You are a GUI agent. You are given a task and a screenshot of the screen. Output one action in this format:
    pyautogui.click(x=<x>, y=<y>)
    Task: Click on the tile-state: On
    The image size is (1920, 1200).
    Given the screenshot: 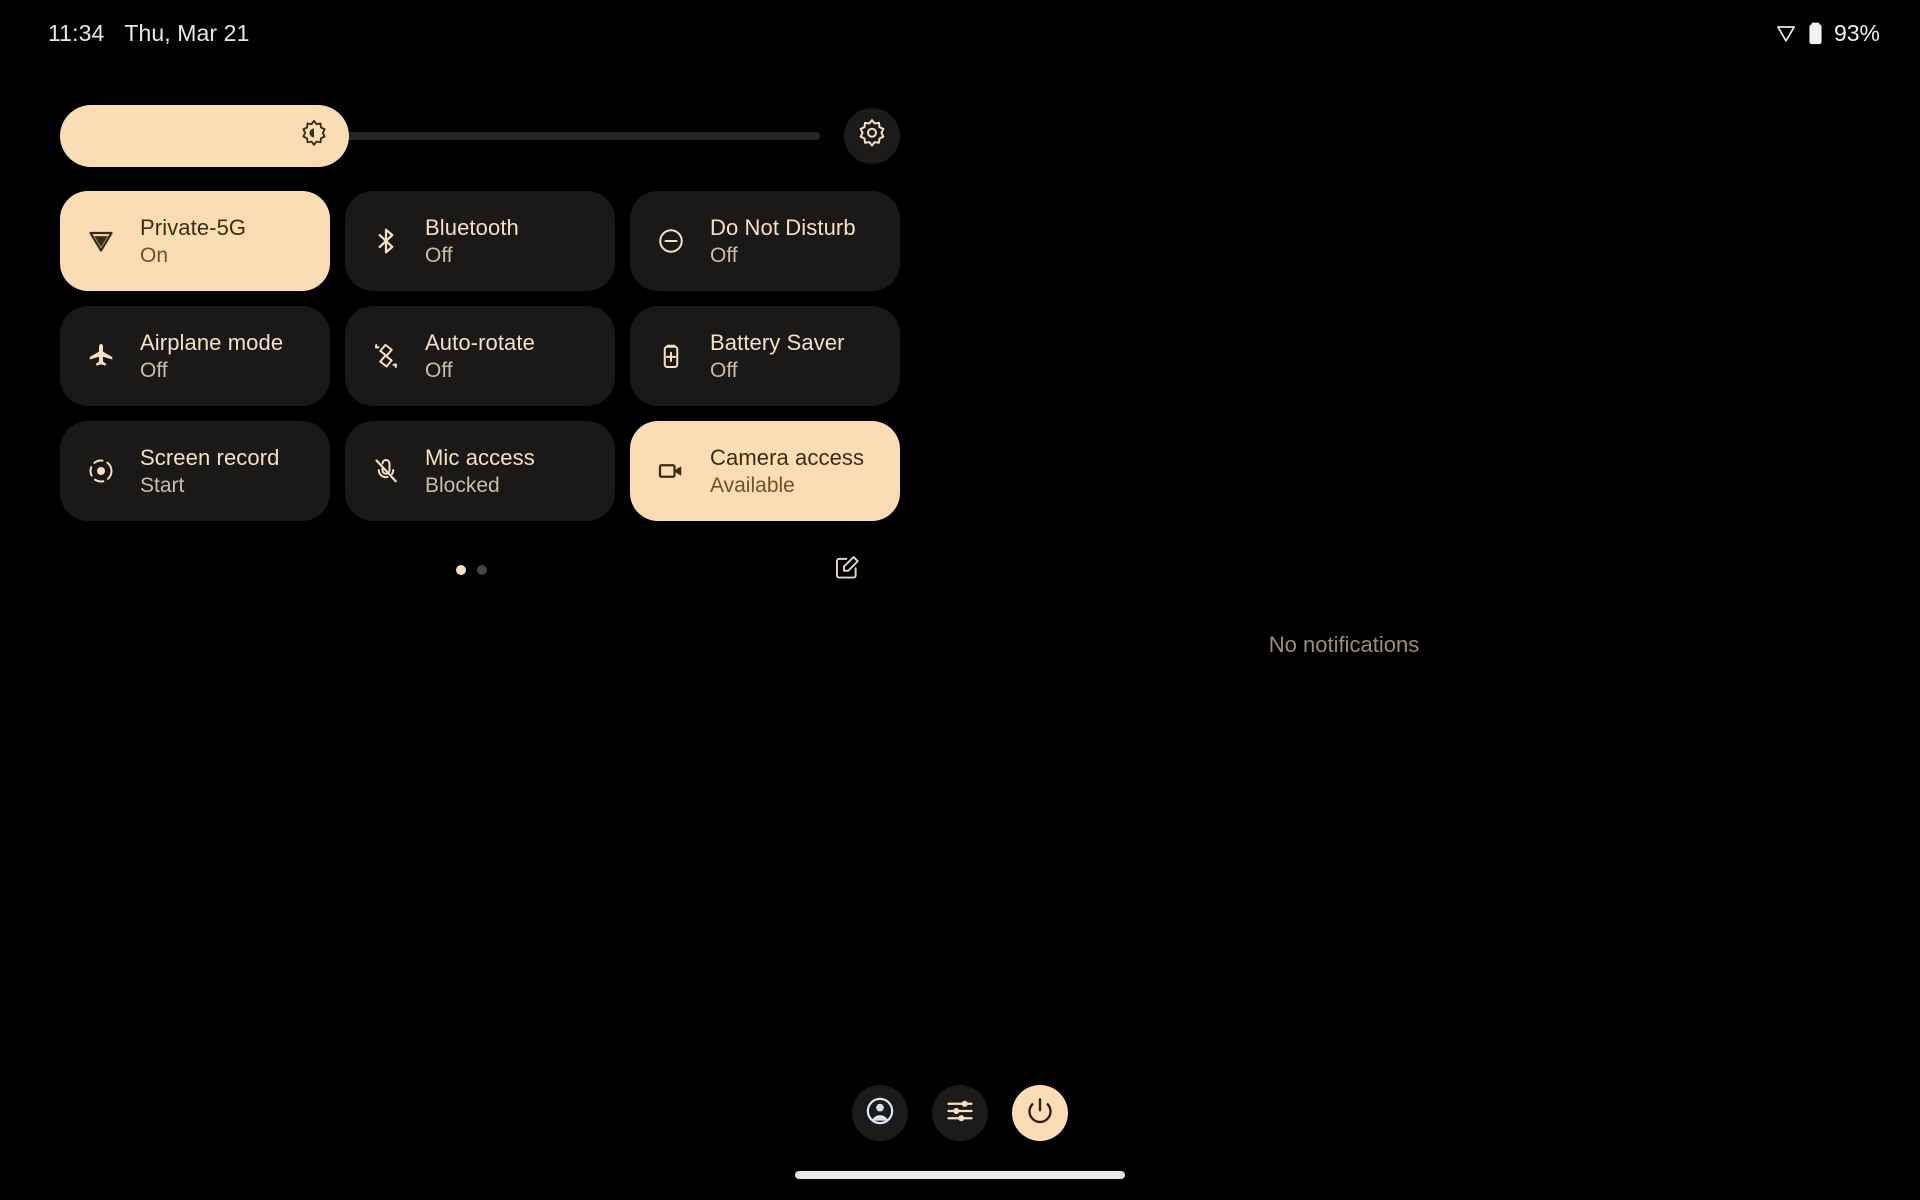 What is the action you would take?
    pyautogui.click(x=154, y=255)
    